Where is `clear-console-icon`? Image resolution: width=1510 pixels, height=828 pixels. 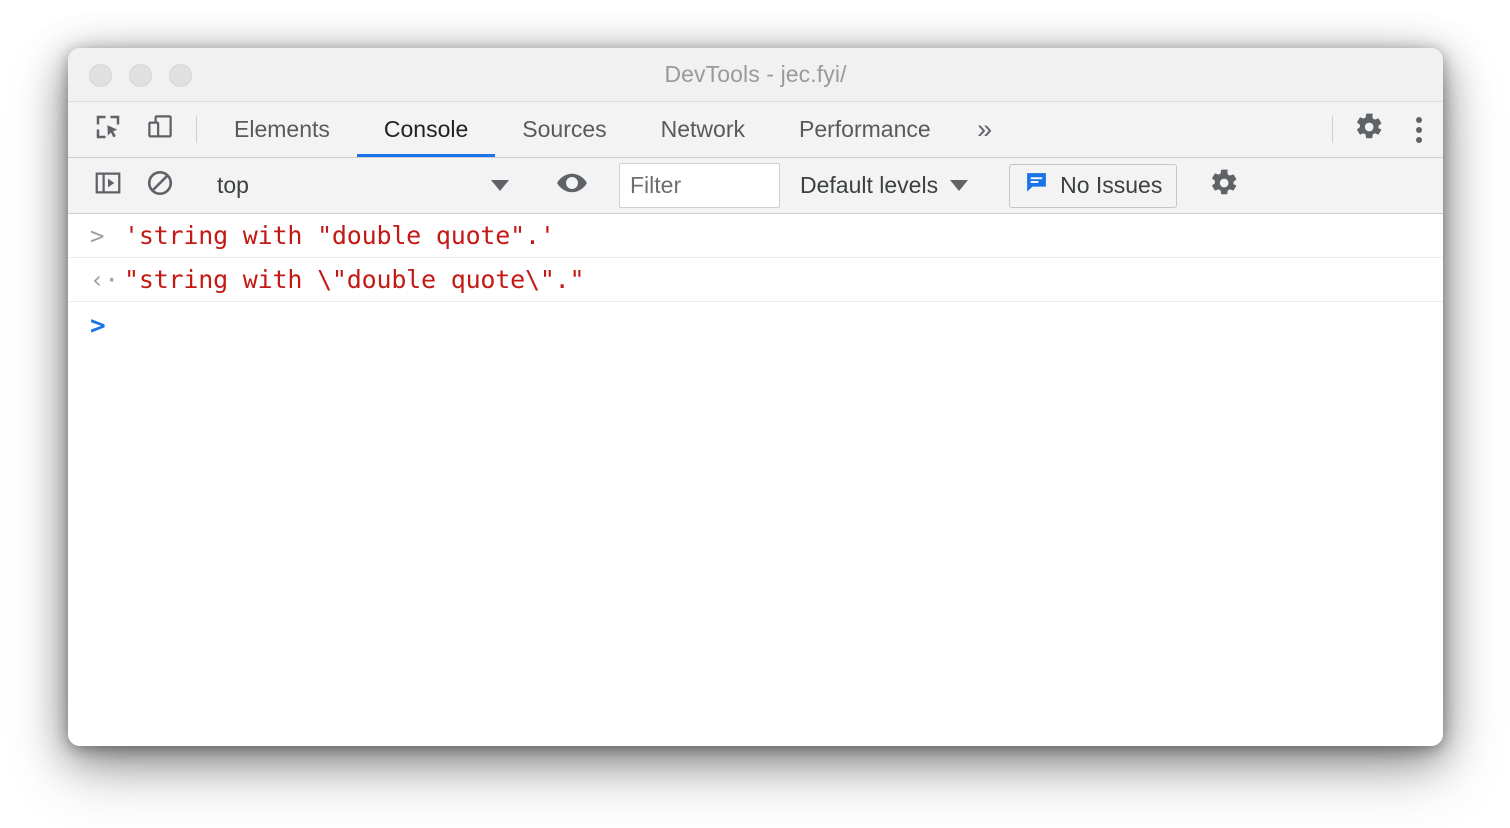
clear-console-icon is located at coordinates (160, 185).